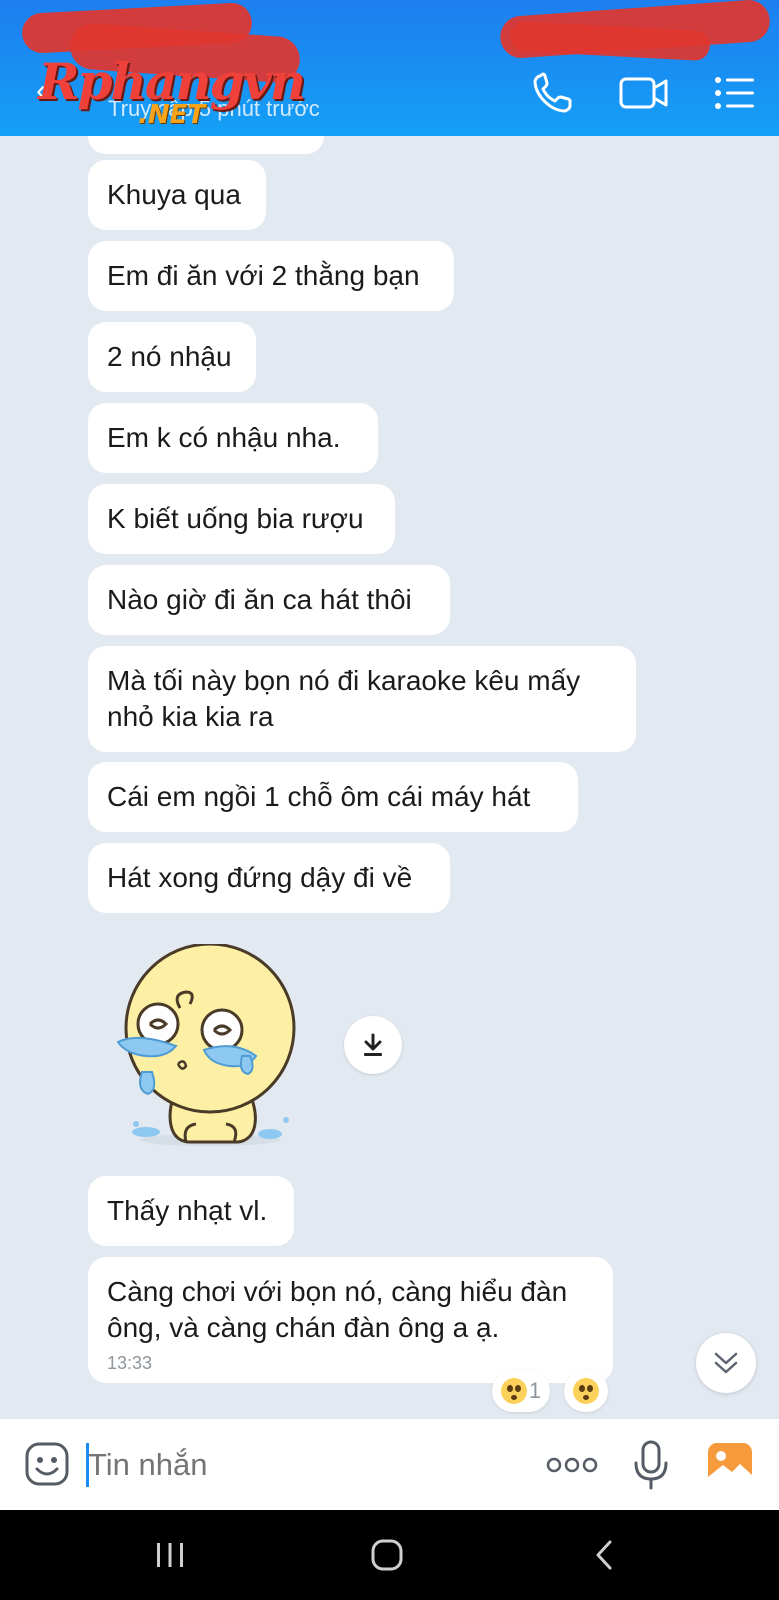 The height and width of the screenshot is (1600, 779). Describe the element at coordinates (389, 42) in the screenshot. I see `status-bar` at that location.